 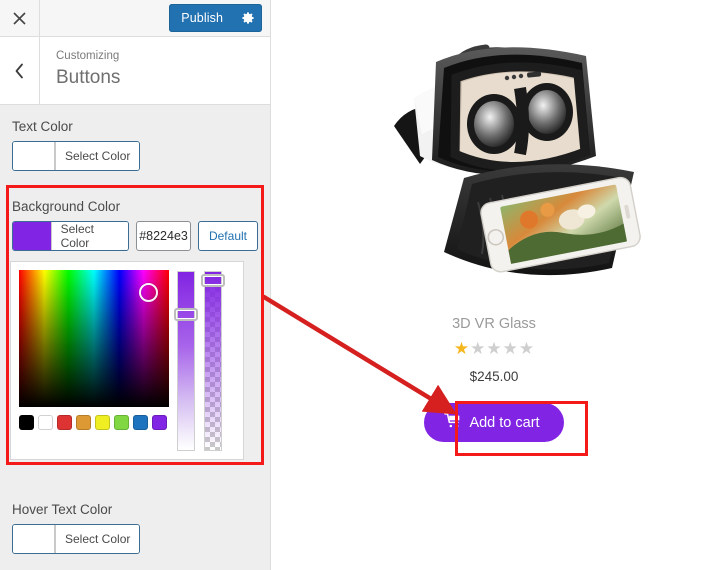 What do you see at coordinates (135, 71) in the screenshot?
I see `panel-header: Customizing Buttons` at bounding box center [135, 71].